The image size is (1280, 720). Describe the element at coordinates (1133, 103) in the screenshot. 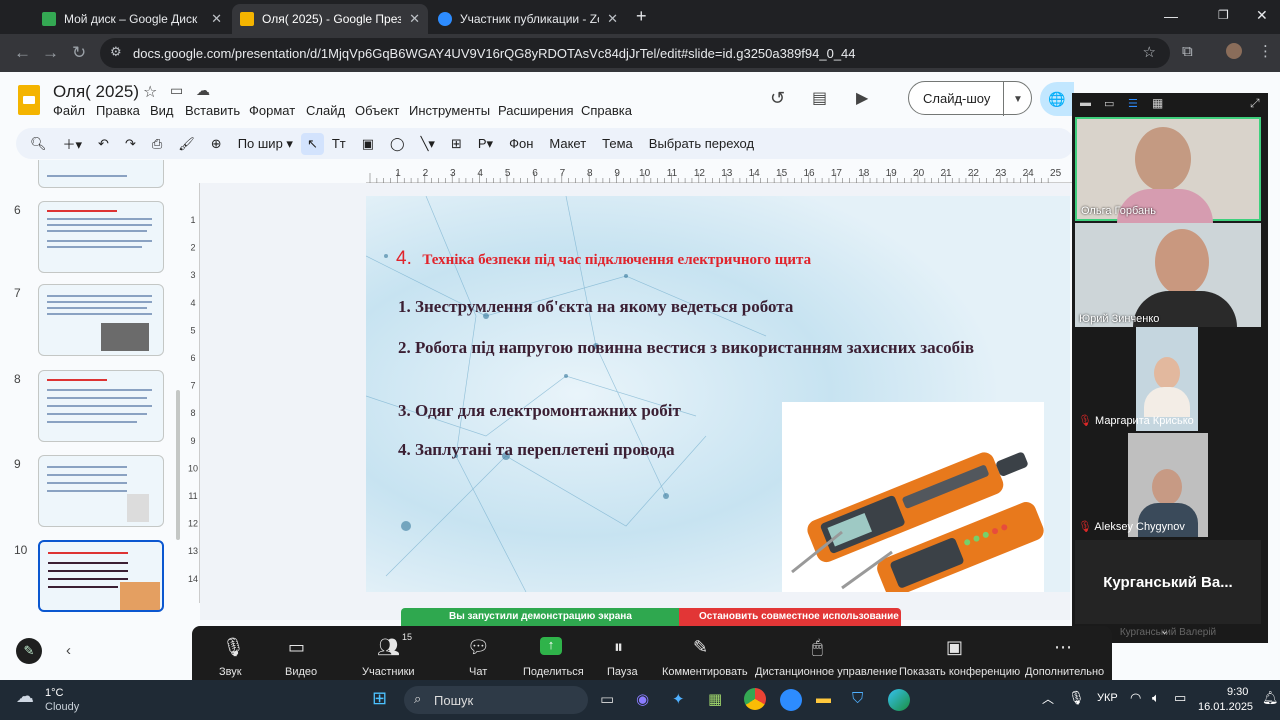

I see `zoom-view-stack-icon: ☰` at that location.